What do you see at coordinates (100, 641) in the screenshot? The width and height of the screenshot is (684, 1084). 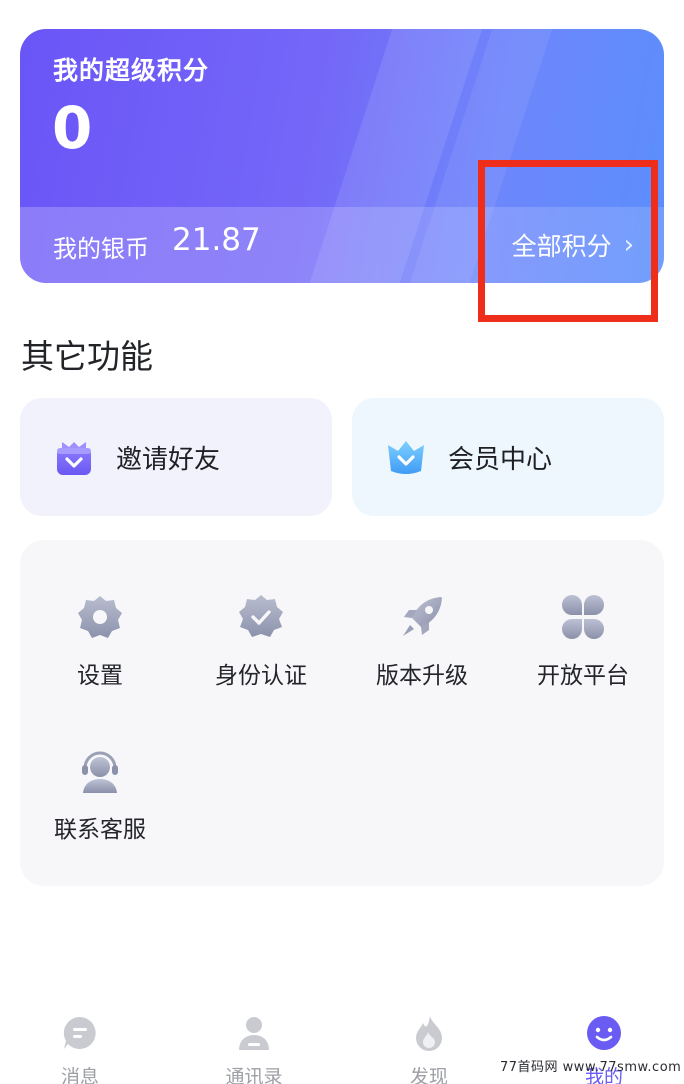 I see `settings-item: 设置` at bounding box center [100, 641].